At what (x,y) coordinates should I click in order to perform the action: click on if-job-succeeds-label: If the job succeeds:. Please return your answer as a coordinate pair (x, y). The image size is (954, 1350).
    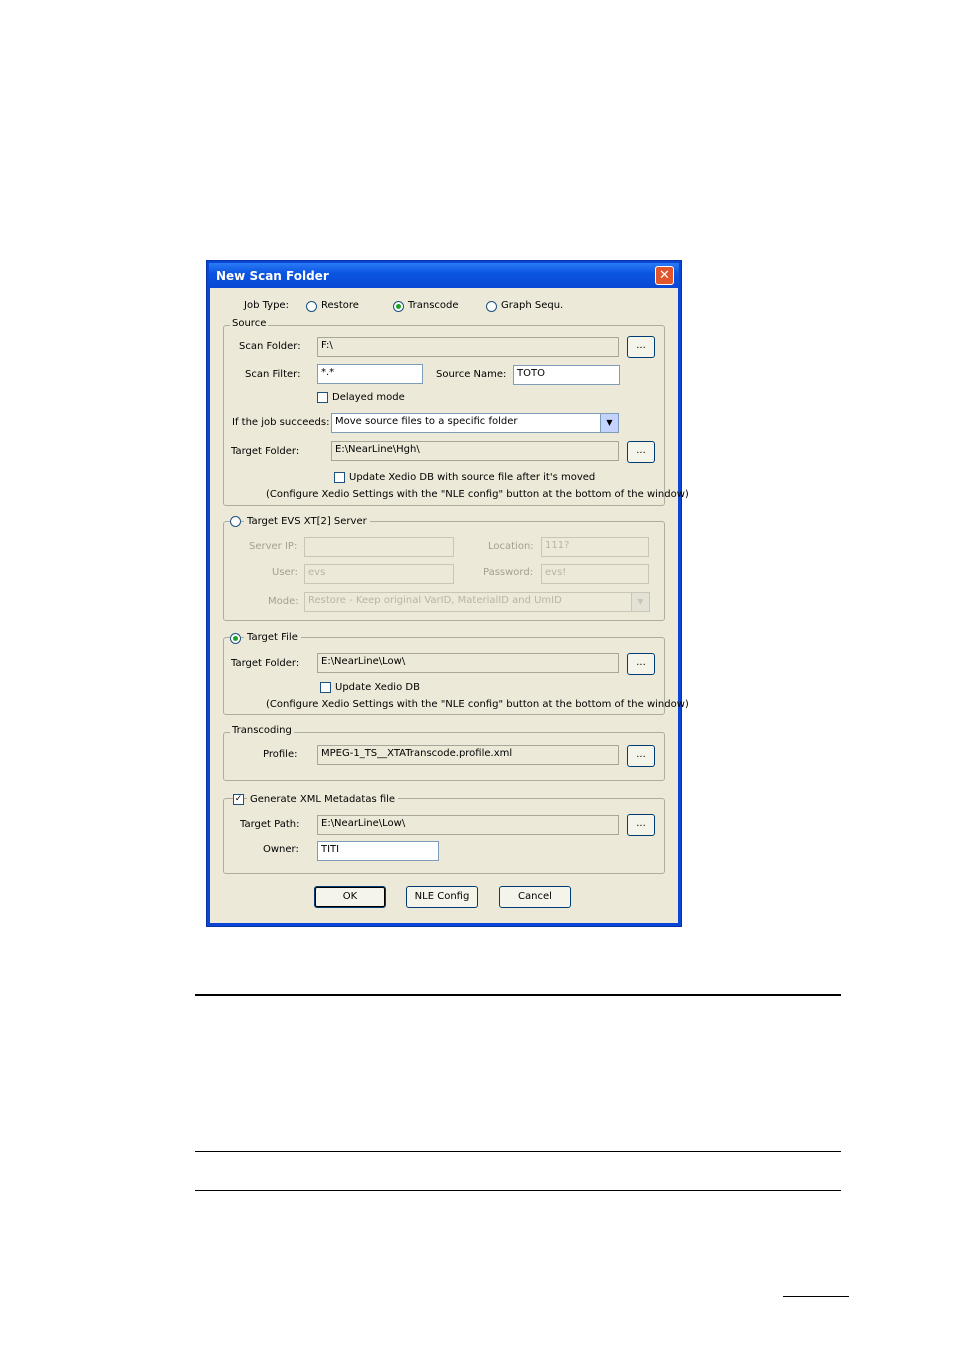
    Looking at the image, I should click on (281, 422).